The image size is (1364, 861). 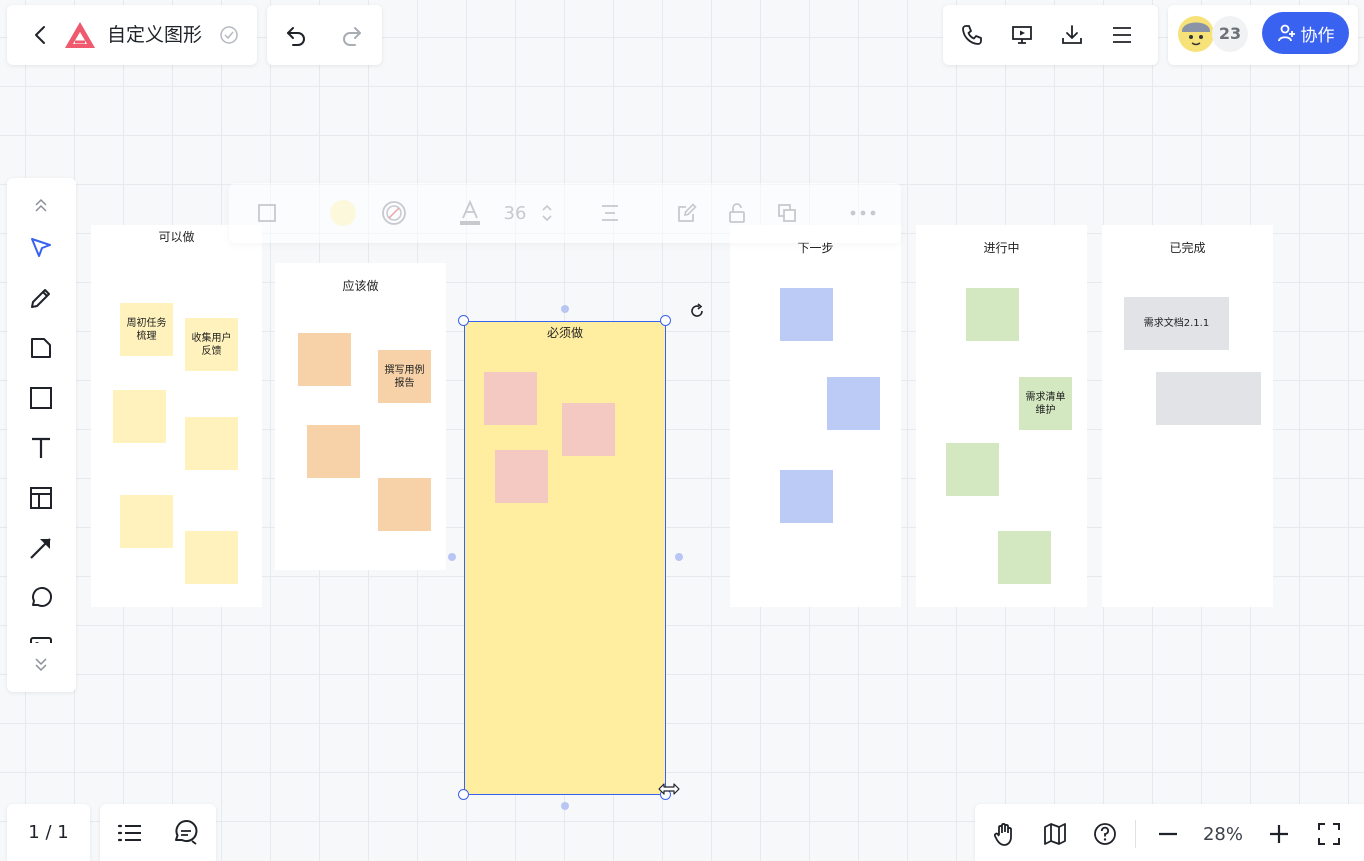 What do you see at coordinates (41, 206) in the screenshot?
I see `scroll-up-icon` at bounding box center [41, 206].